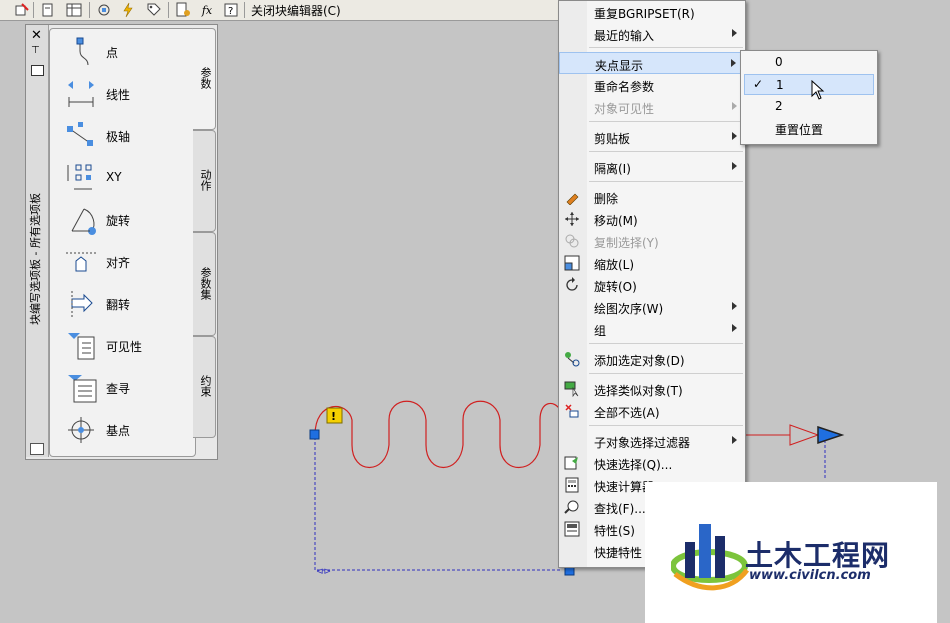  What do you see at coordinates (572, 219) in the screenshot?
I see `move-icon` at bounding box center [572, 219].